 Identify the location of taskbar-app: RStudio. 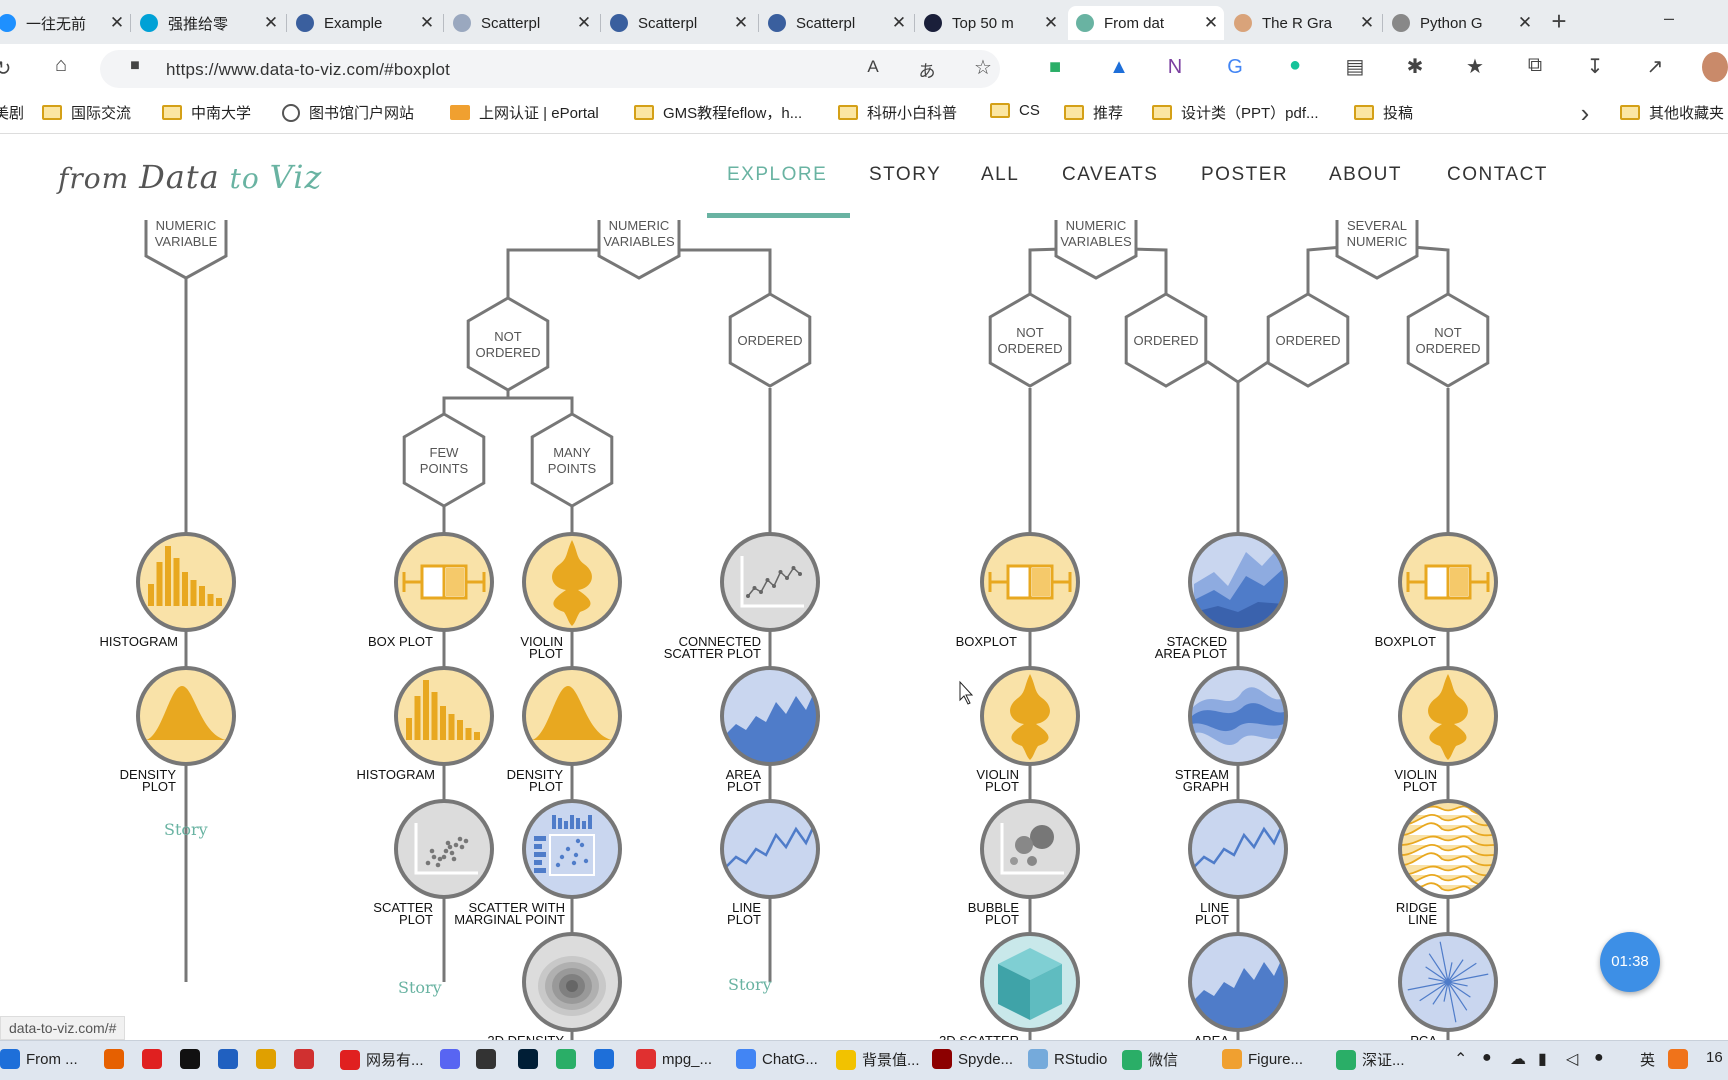
(1067, 1059).